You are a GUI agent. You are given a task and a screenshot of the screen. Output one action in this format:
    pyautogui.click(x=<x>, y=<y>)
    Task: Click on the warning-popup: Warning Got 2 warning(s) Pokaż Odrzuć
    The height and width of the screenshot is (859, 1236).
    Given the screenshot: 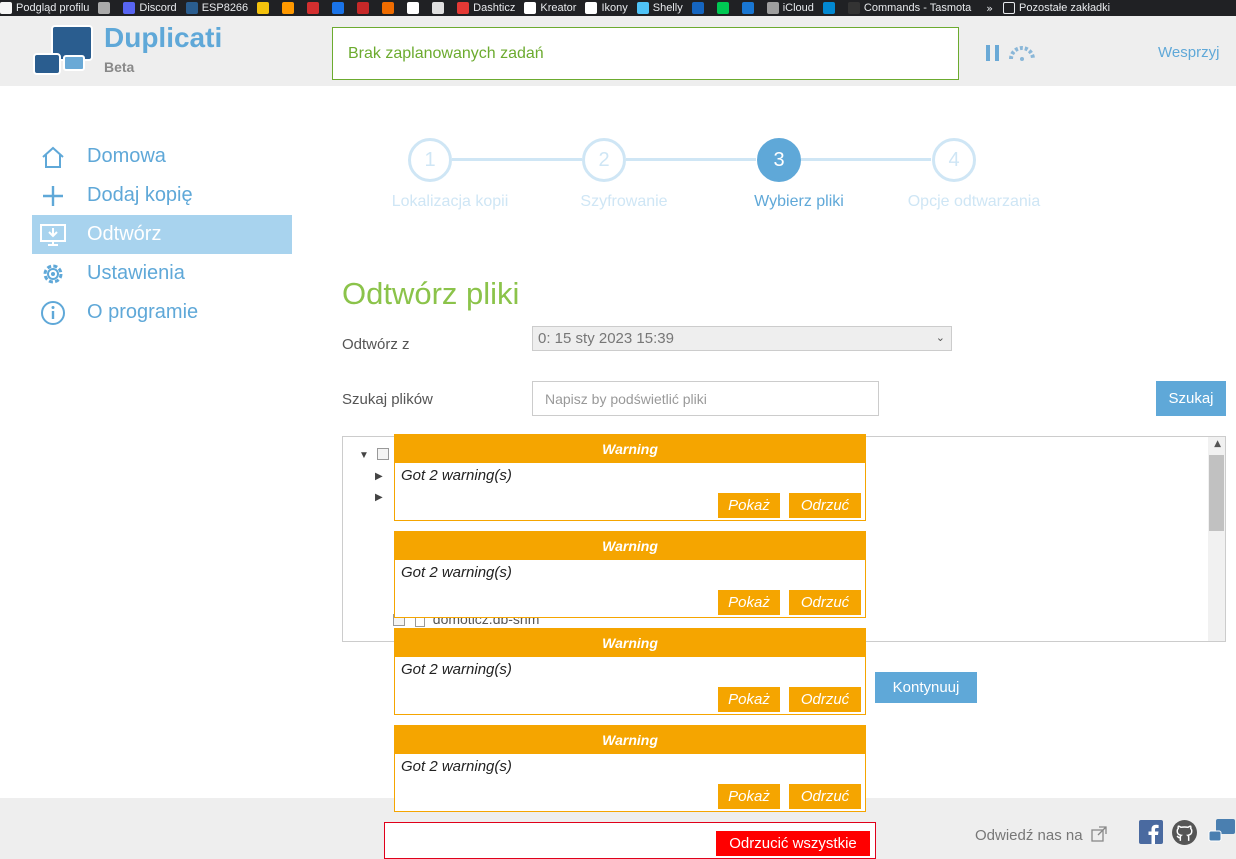 What is the action you would take?
    pyautogui.click(x=630, y=768)
    